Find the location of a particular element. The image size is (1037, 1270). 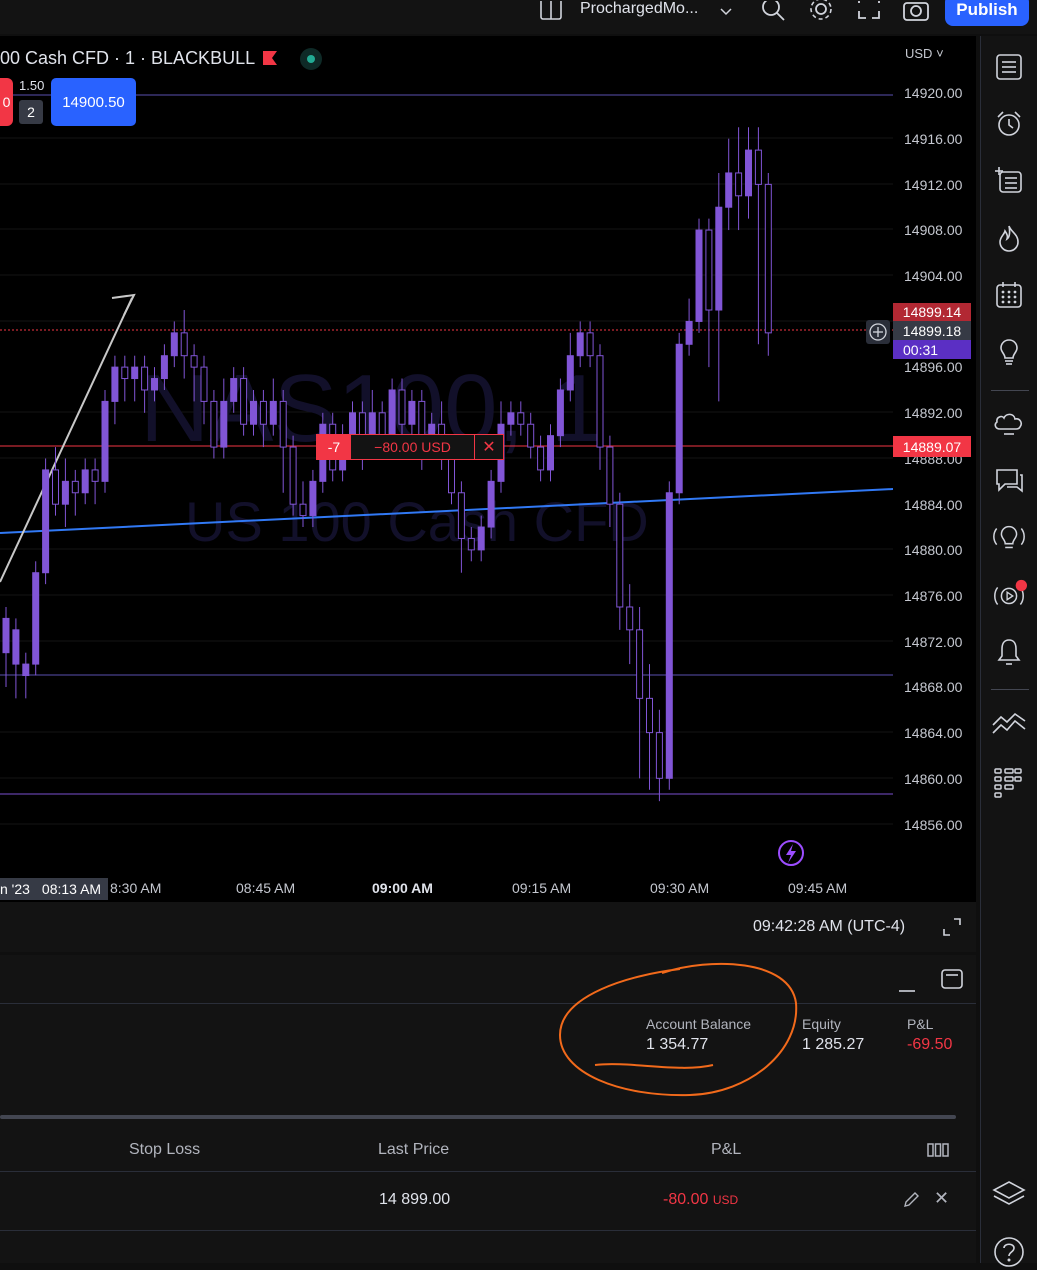

price-tick: 14868.00 is located at coordinates (933, 687).